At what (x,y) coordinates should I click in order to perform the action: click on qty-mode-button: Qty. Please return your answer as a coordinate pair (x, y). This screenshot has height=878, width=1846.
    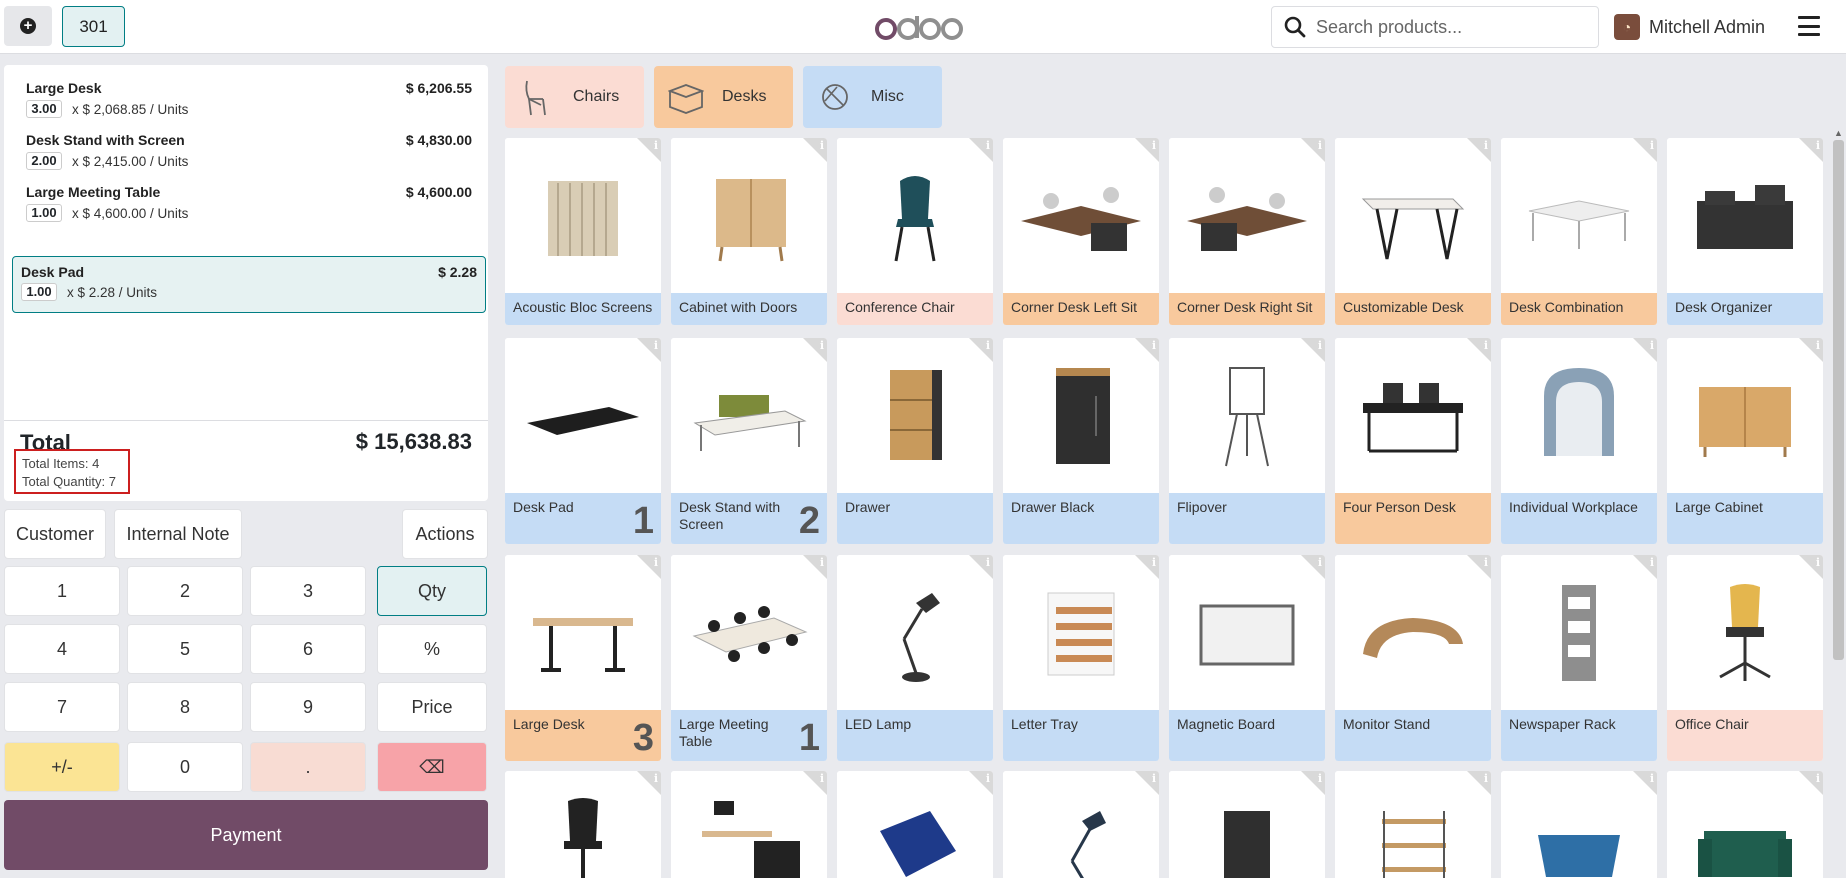
    Looking at the image, I should click on (432, 591).